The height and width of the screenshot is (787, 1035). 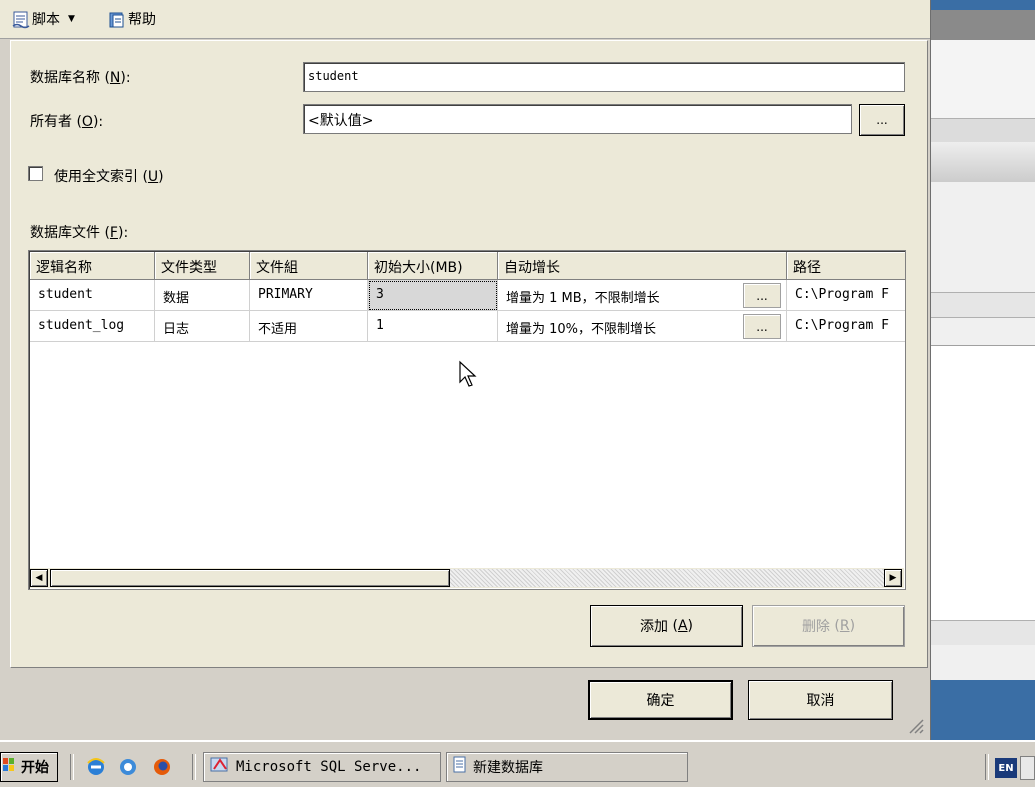 What do you see at coordinates (567, 767) in the screenshot?
I see `task-new-database: 新建数据库` at bounding box center [567, 767].